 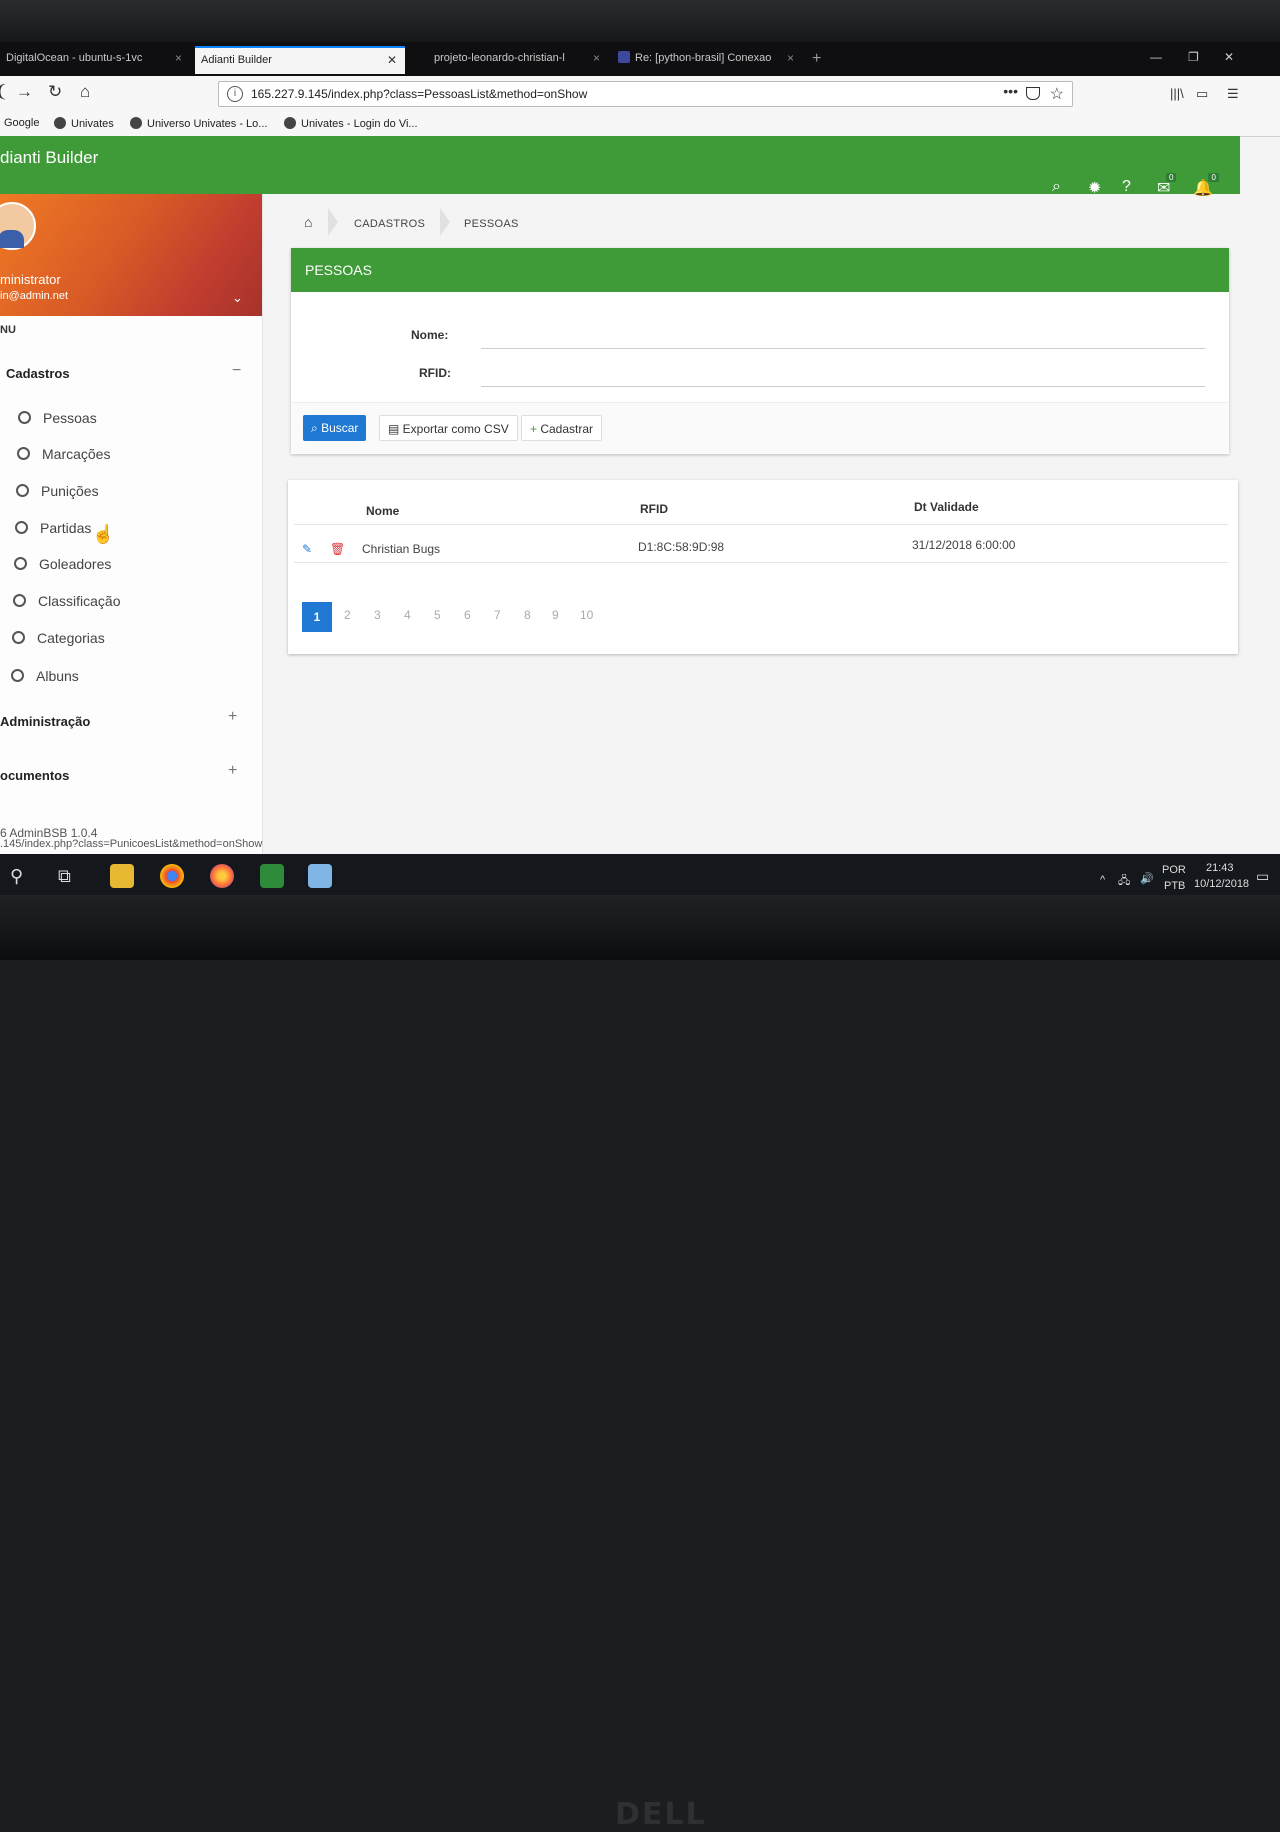 I want to click on bell-icon: 🔔 0, so click(x=1206, y=185).